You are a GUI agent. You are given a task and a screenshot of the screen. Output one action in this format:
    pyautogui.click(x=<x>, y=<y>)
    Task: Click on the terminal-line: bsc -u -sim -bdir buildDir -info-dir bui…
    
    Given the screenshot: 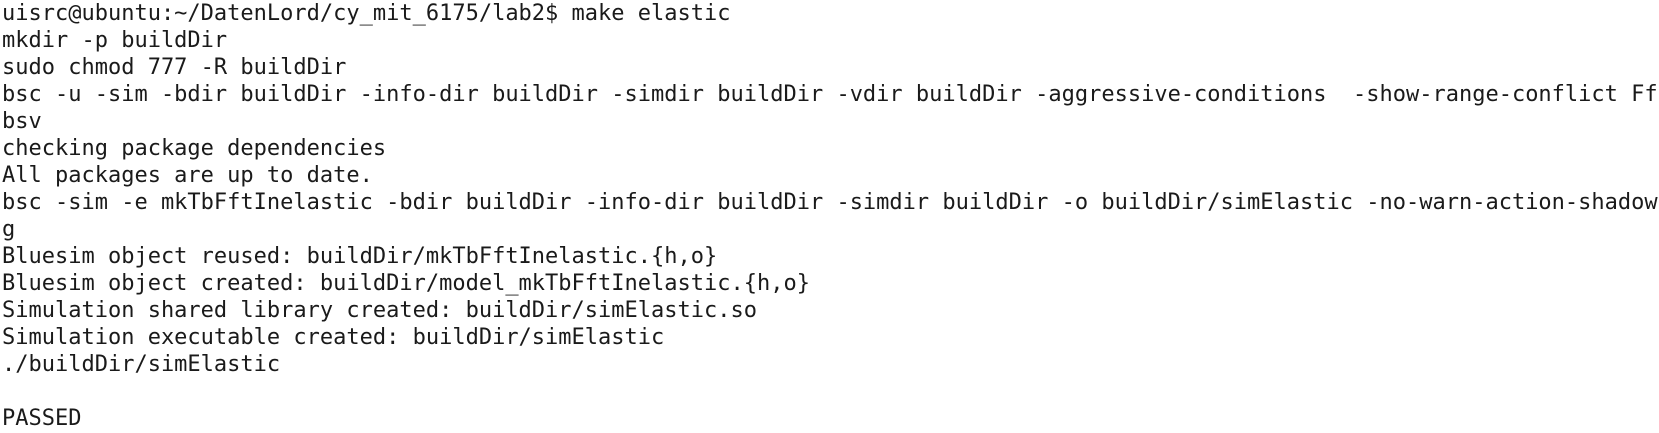 What is the action you would take?
    pyautogui.click(x=830, y=94)
    